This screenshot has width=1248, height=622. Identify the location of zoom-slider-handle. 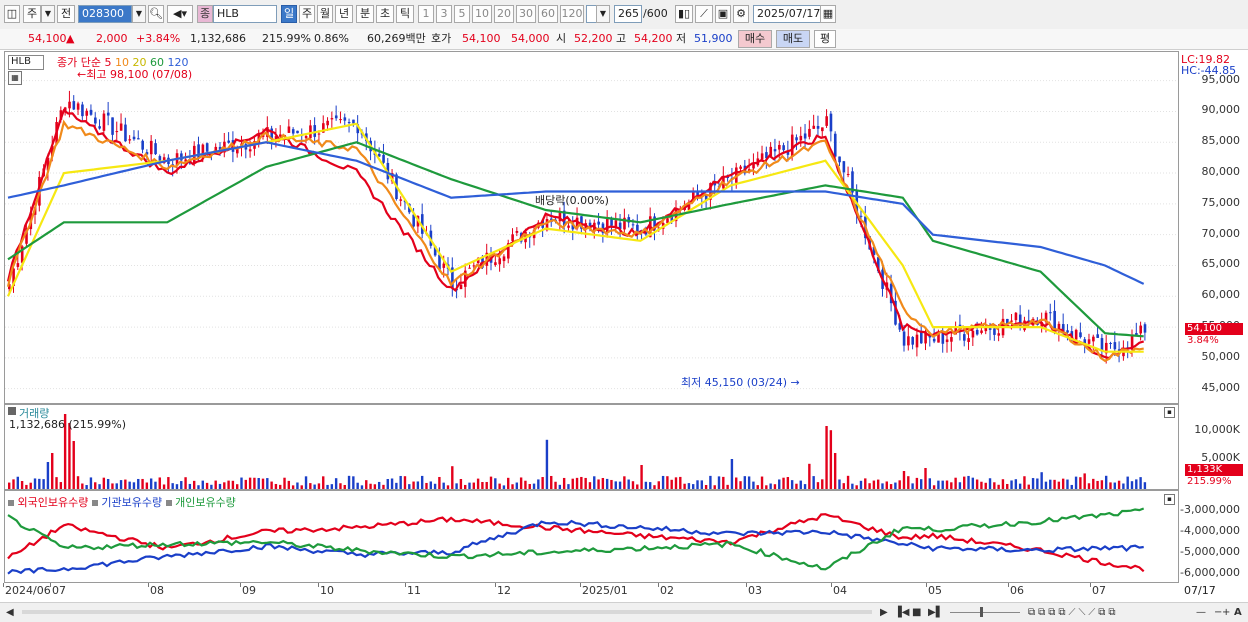
(981, 612).